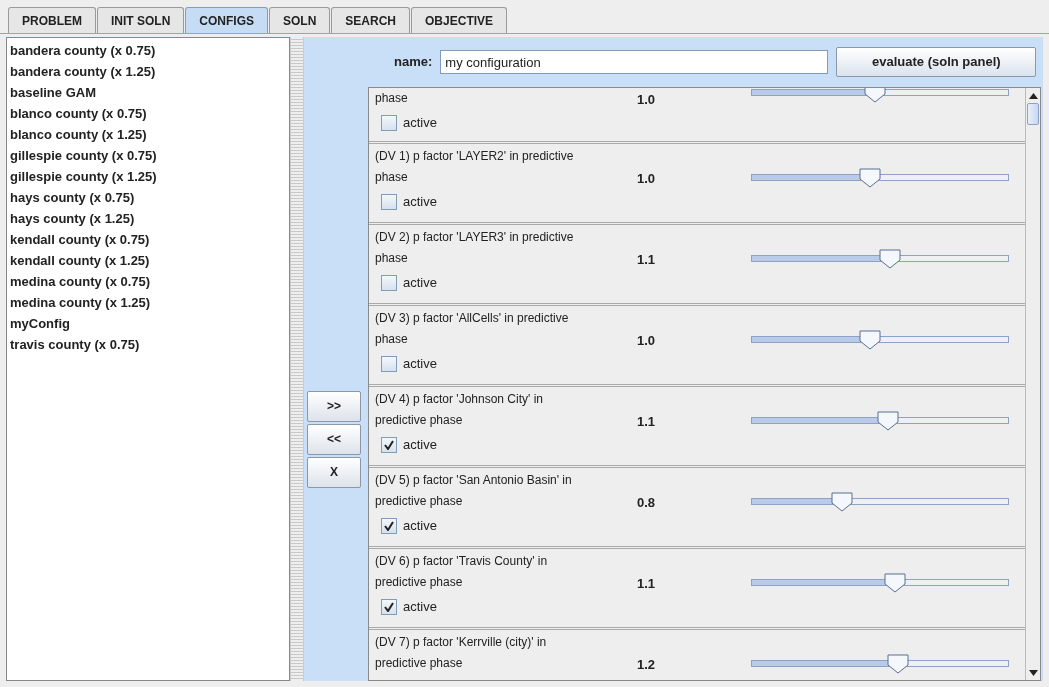  I want to click on factor-description: (DV 5) p factor 'San Antonio Basin' in predictive phase, so click(474, 491).